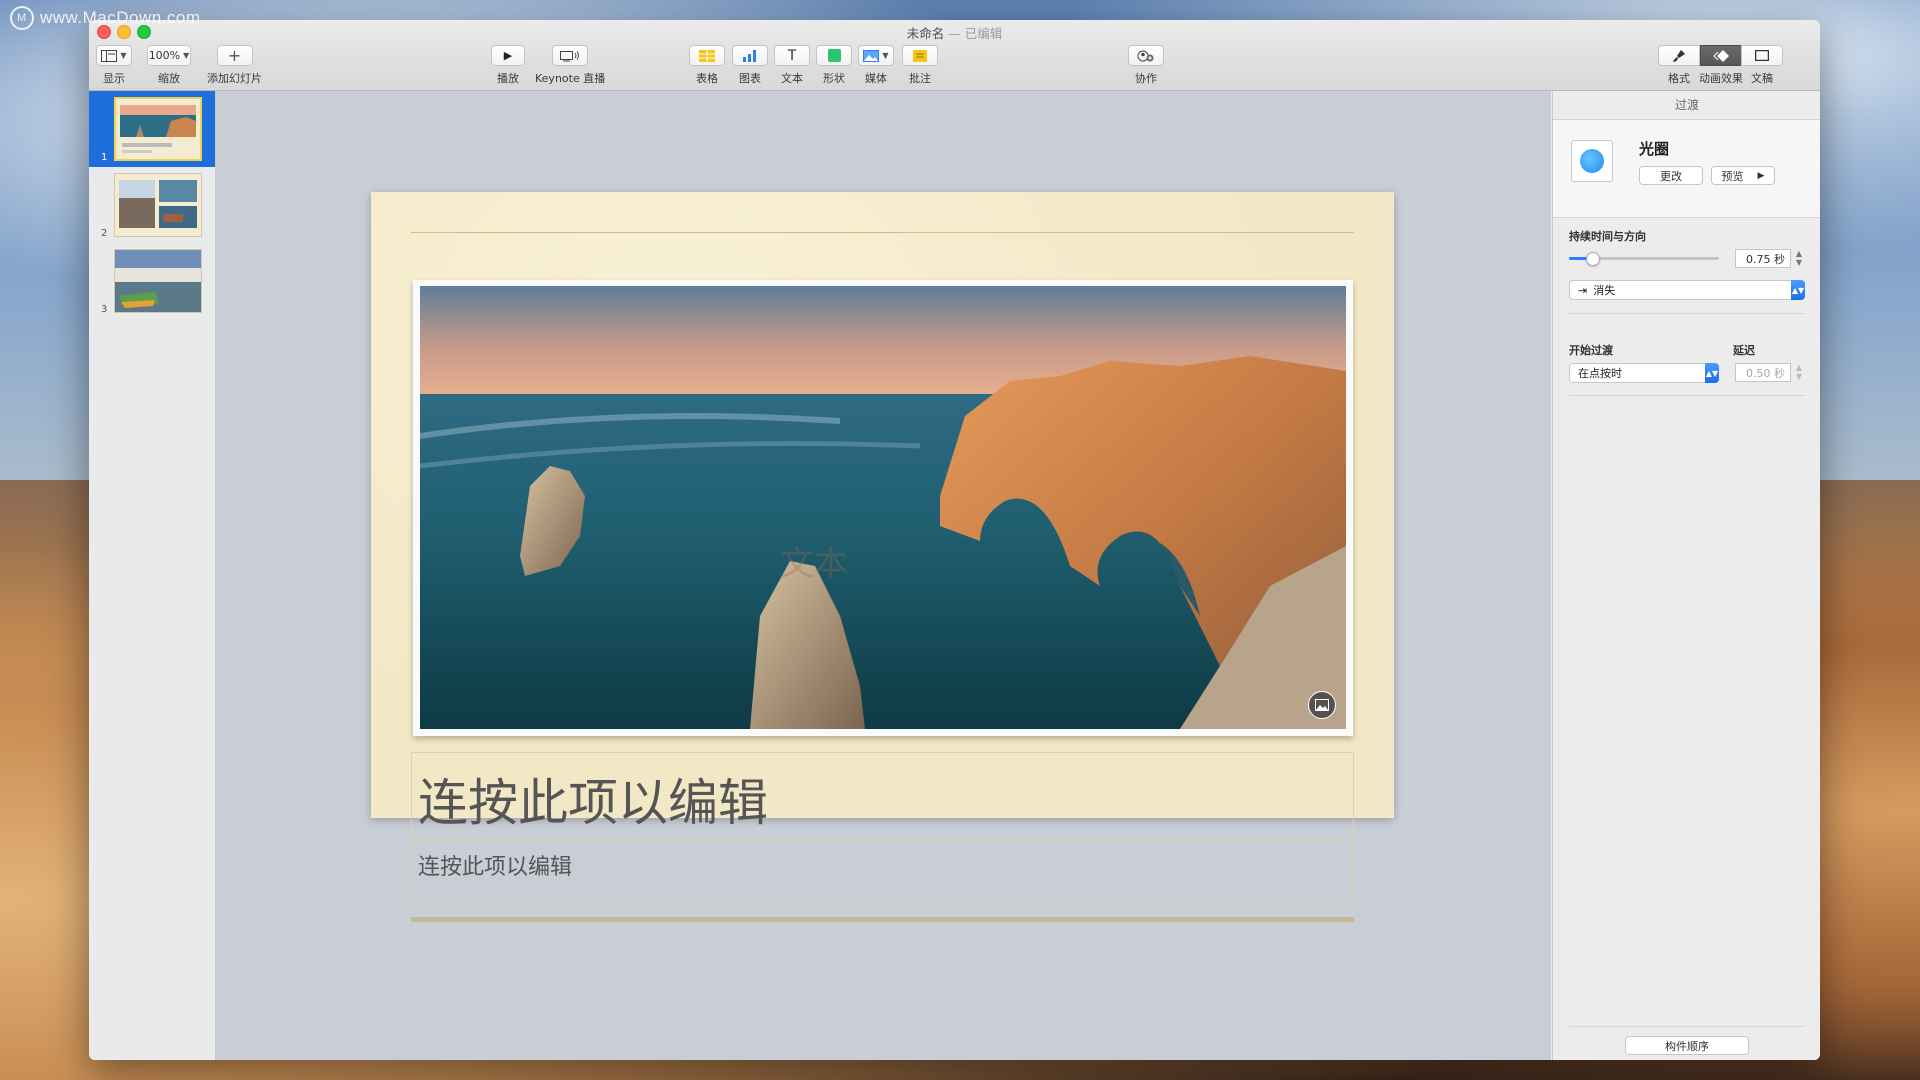  I want to click on shape-label: 形状, so click(834, 78).